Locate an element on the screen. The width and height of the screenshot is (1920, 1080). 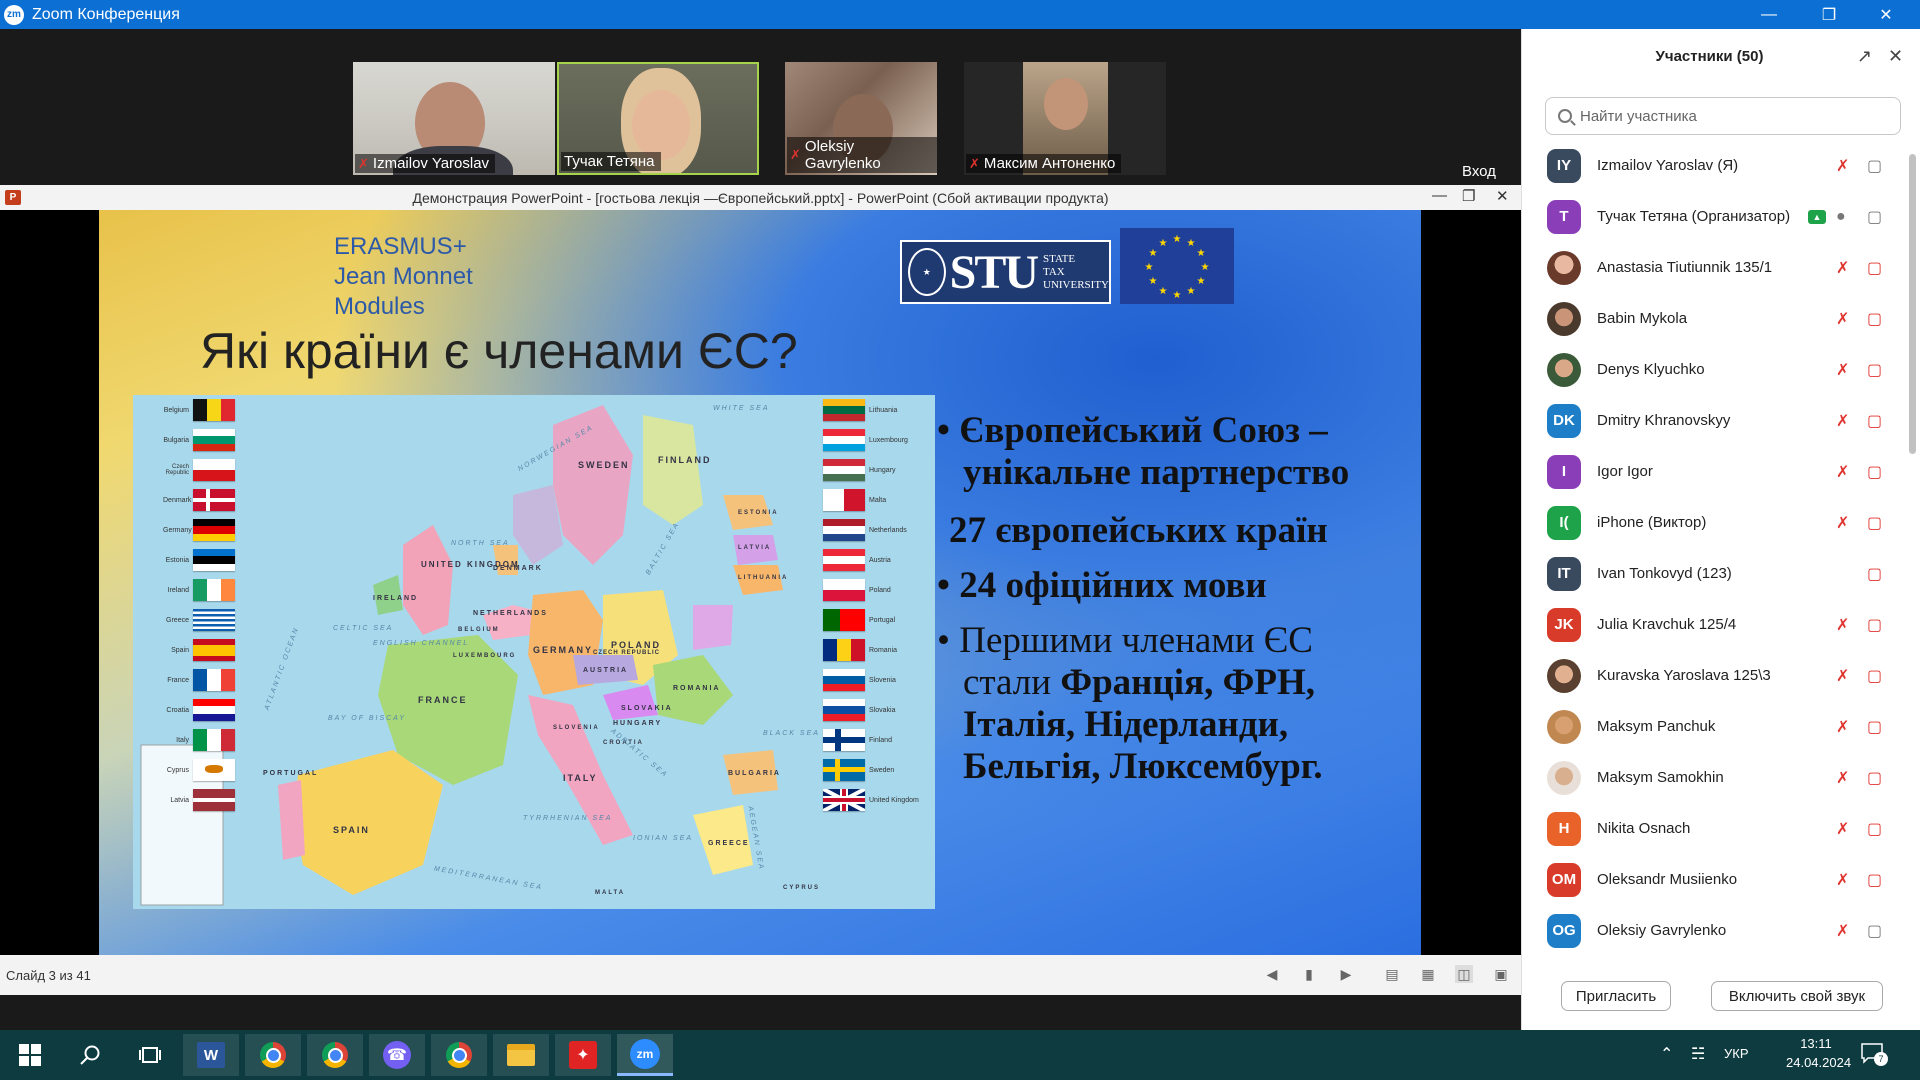
ppt-minimize-button: — is located at coordinates (1439, 195).